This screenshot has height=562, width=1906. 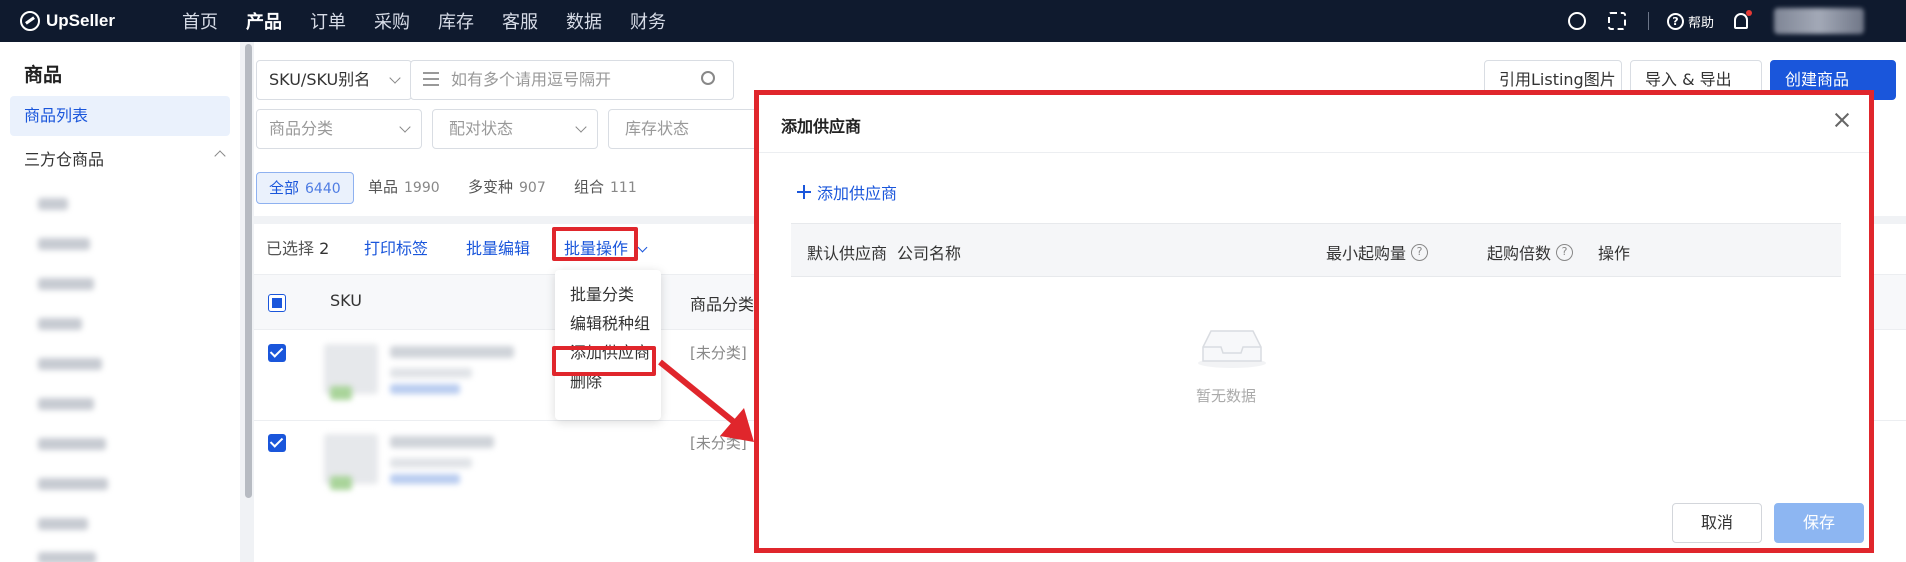 What do you see at coordinates (608, 345) in the screenshot?
I see `batch-ops-menu: 批量分类 编辑税种组 添加供应商 删除` at bounding box center [608, 345].